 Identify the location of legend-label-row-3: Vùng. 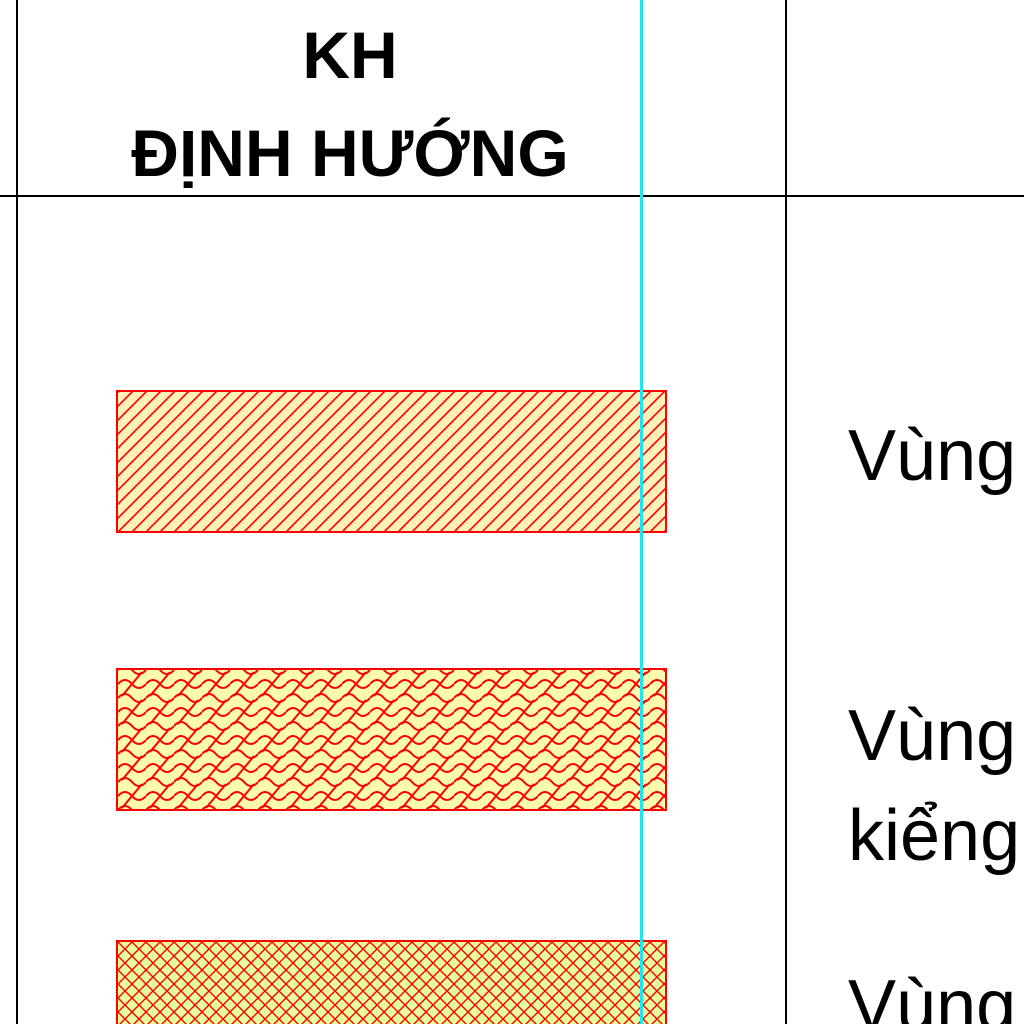
(932, 995).